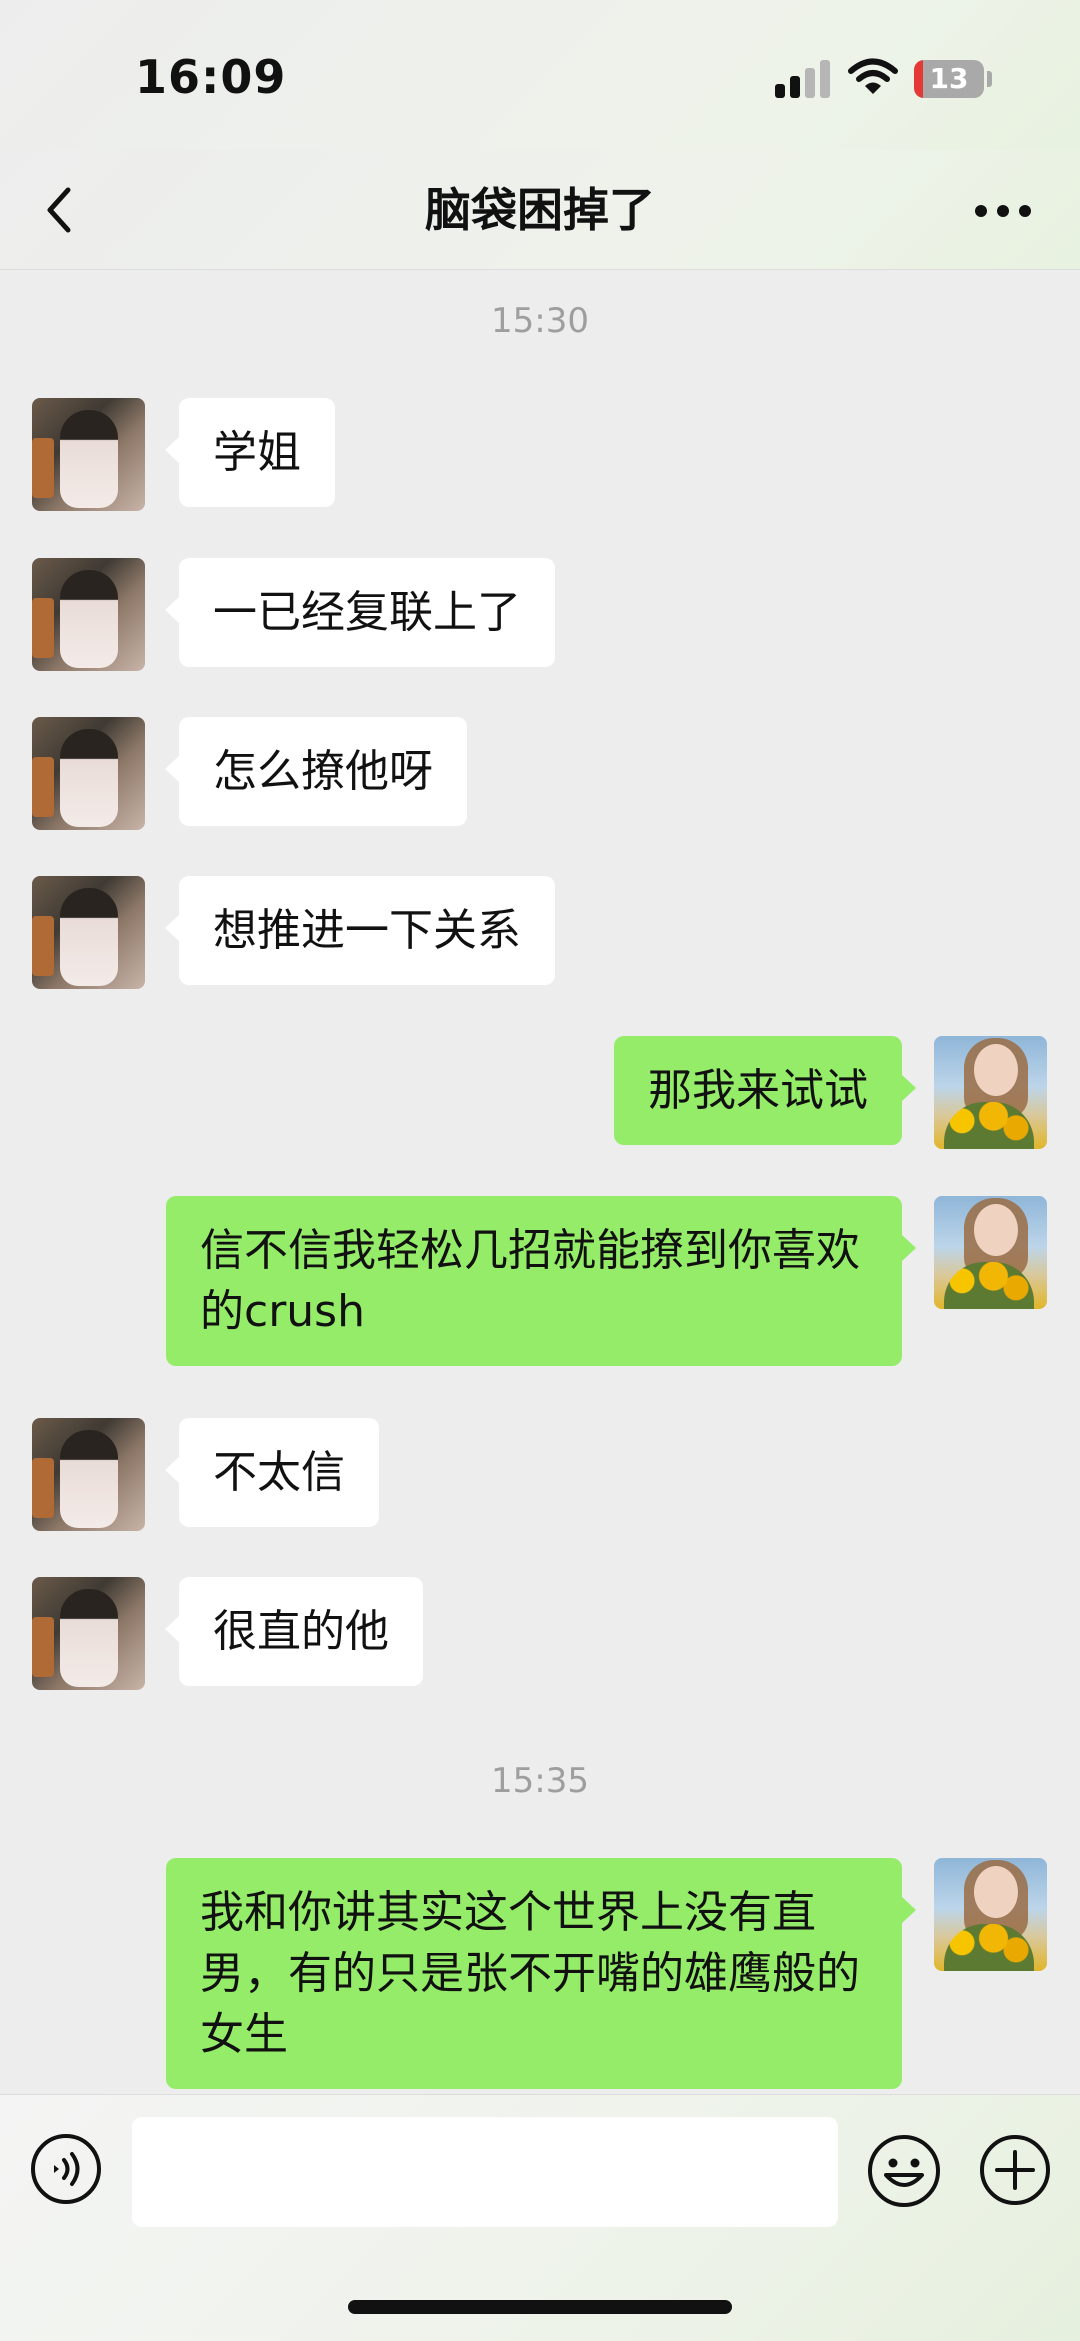  I want to click on chevron-left-icon, so click(60, 210).